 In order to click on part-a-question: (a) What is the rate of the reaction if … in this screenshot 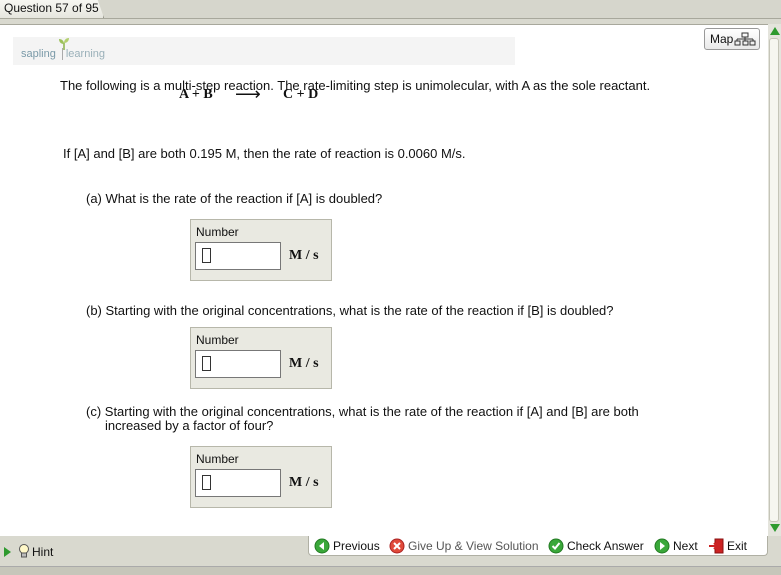, I will do `click(234, 198)`.